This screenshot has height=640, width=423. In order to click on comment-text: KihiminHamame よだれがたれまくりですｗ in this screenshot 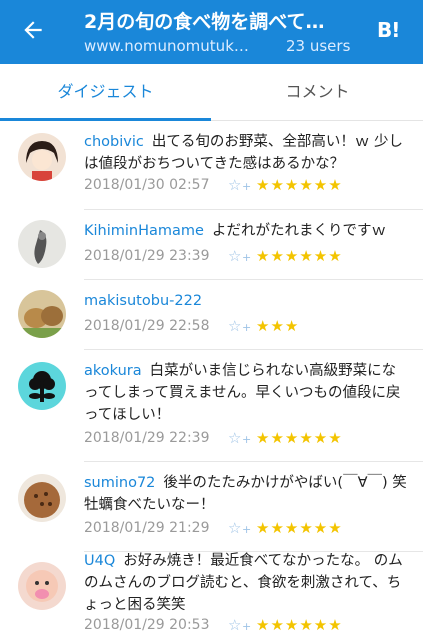, I will do `click(247, 231)`.